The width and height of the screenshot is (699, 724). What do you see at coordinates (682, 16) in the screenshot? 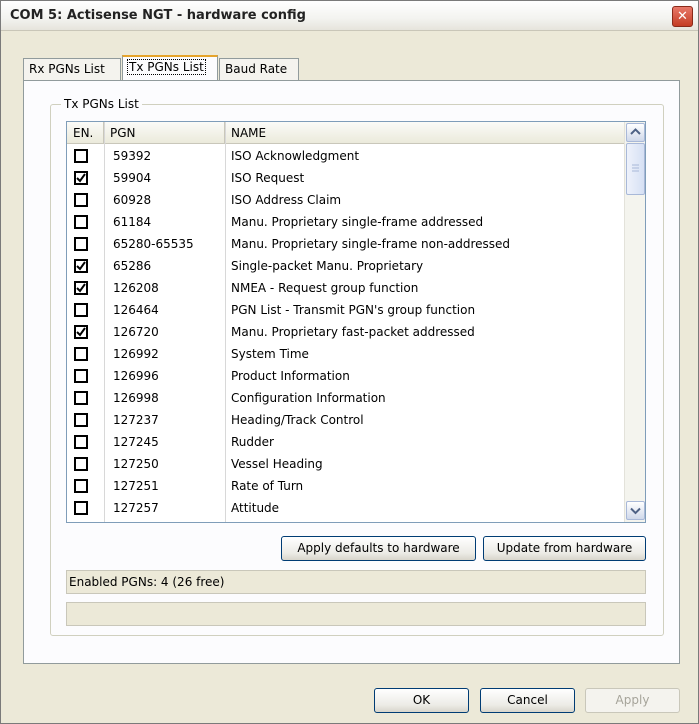
I see `close-button: ✕` at bounding box center [682, 16].